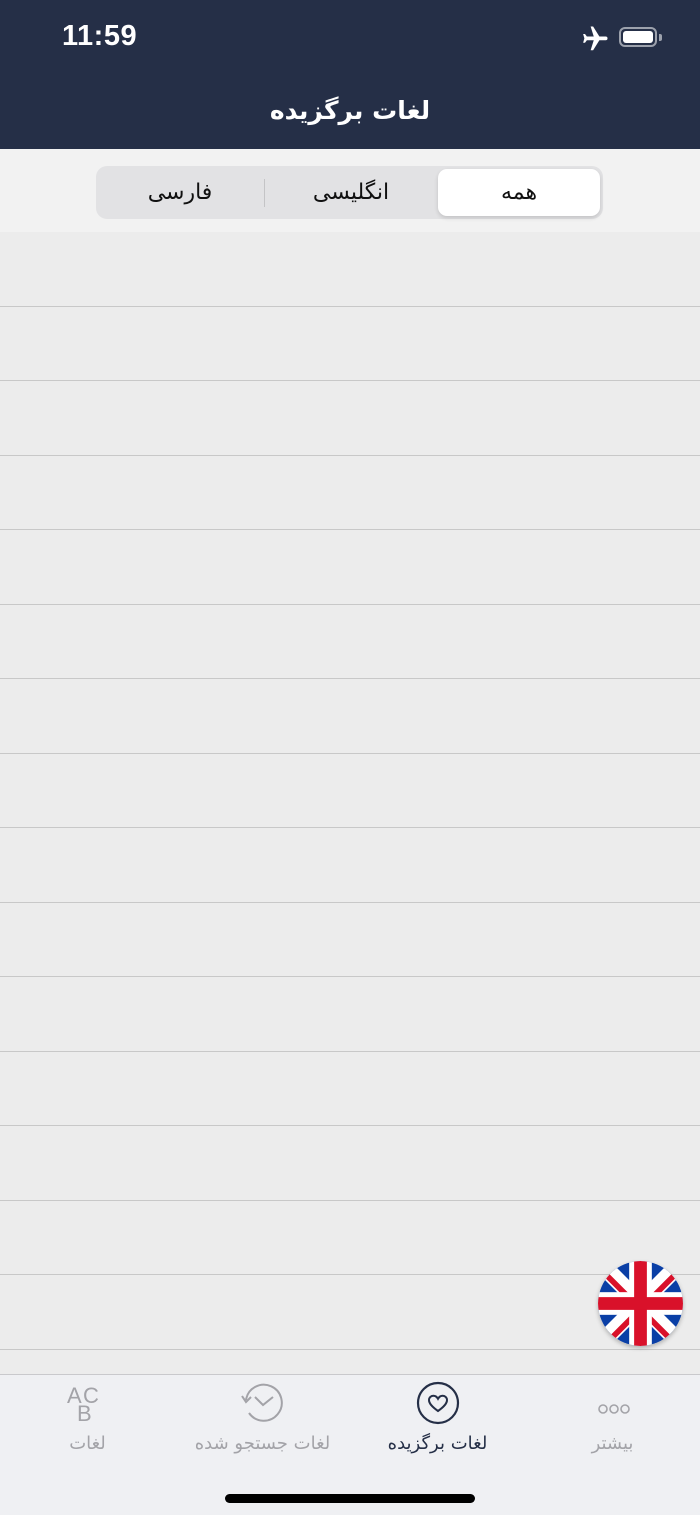 This screenshot has height=1515, width=700. I want to click on abc-icon: A C B, so click(83, 1404).